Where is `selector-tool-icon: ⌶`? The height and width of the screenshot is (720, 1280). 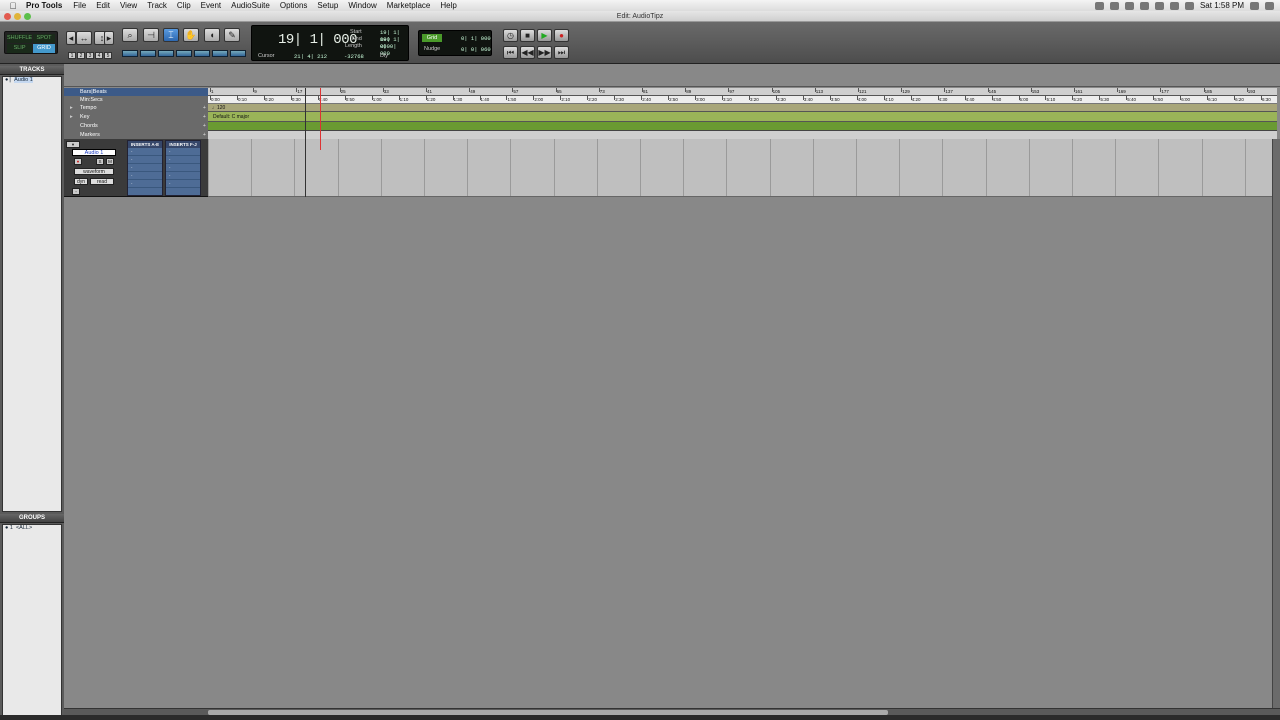
selector-tool-icon: ⌶ is located at coordinates (171, 35).